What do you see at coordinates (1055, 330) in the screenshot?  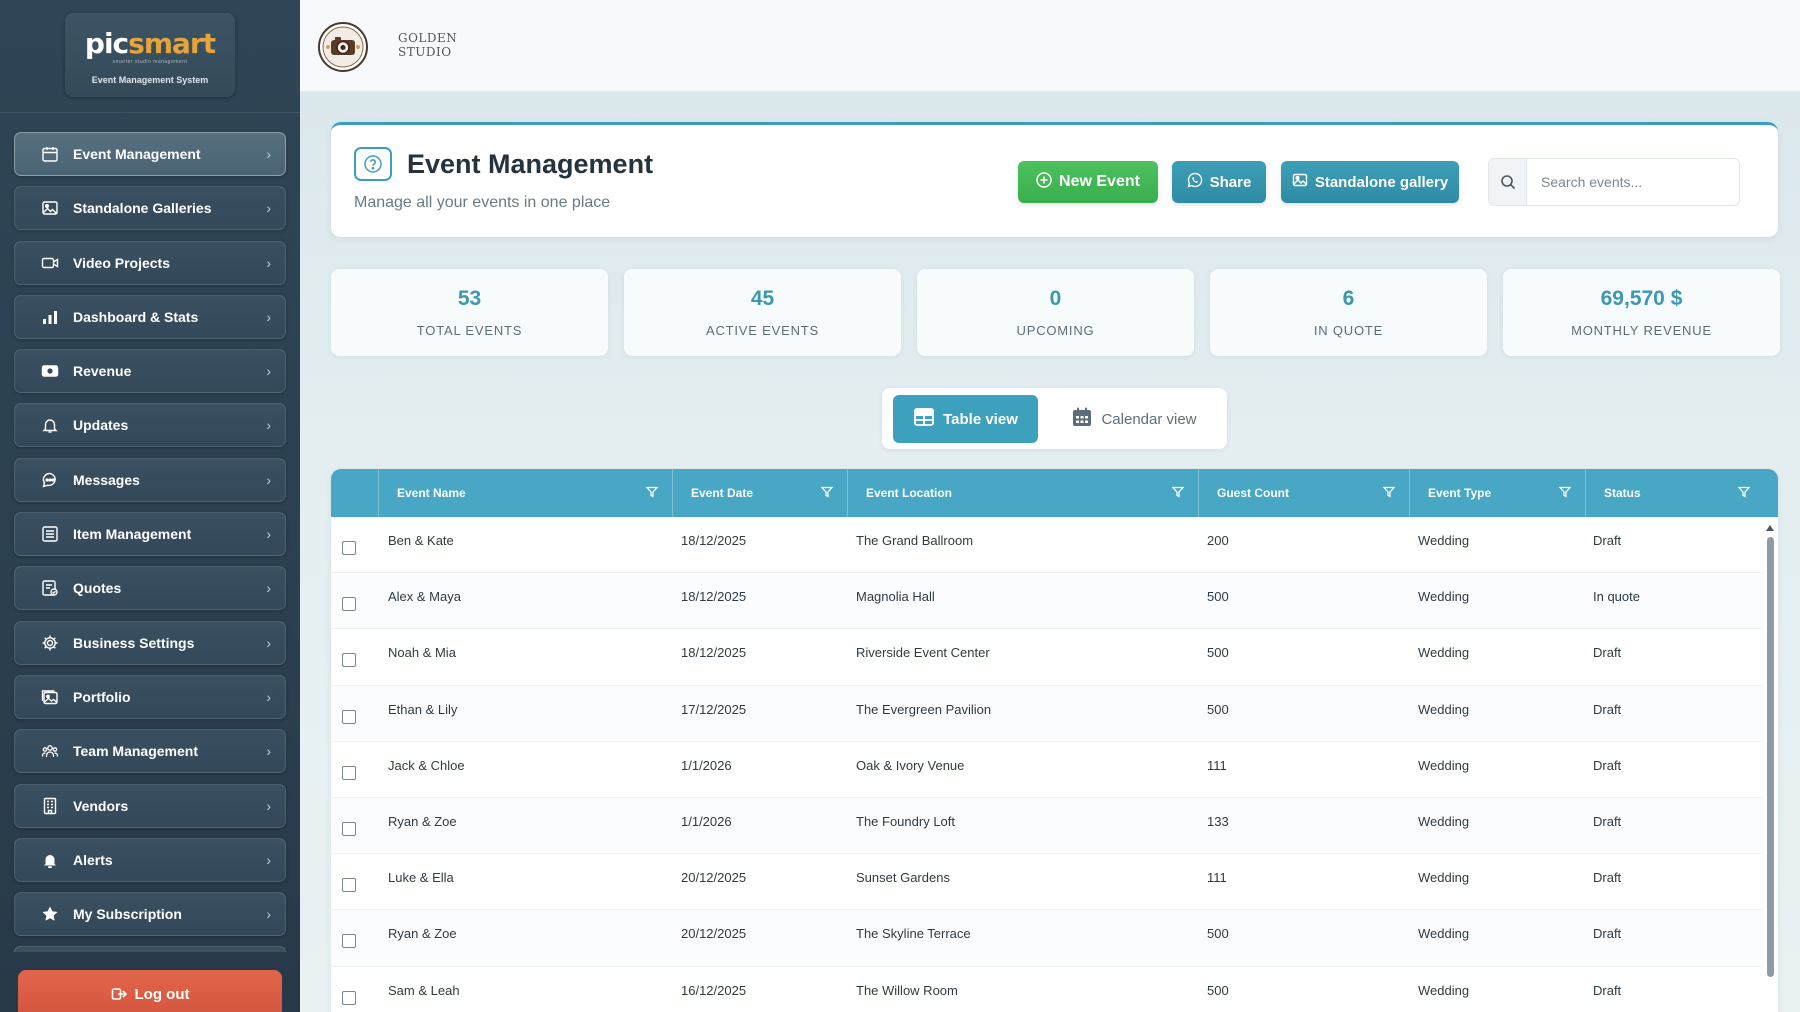 I see `stat-label: UPCOMING` at bounding box center [1055, 330].